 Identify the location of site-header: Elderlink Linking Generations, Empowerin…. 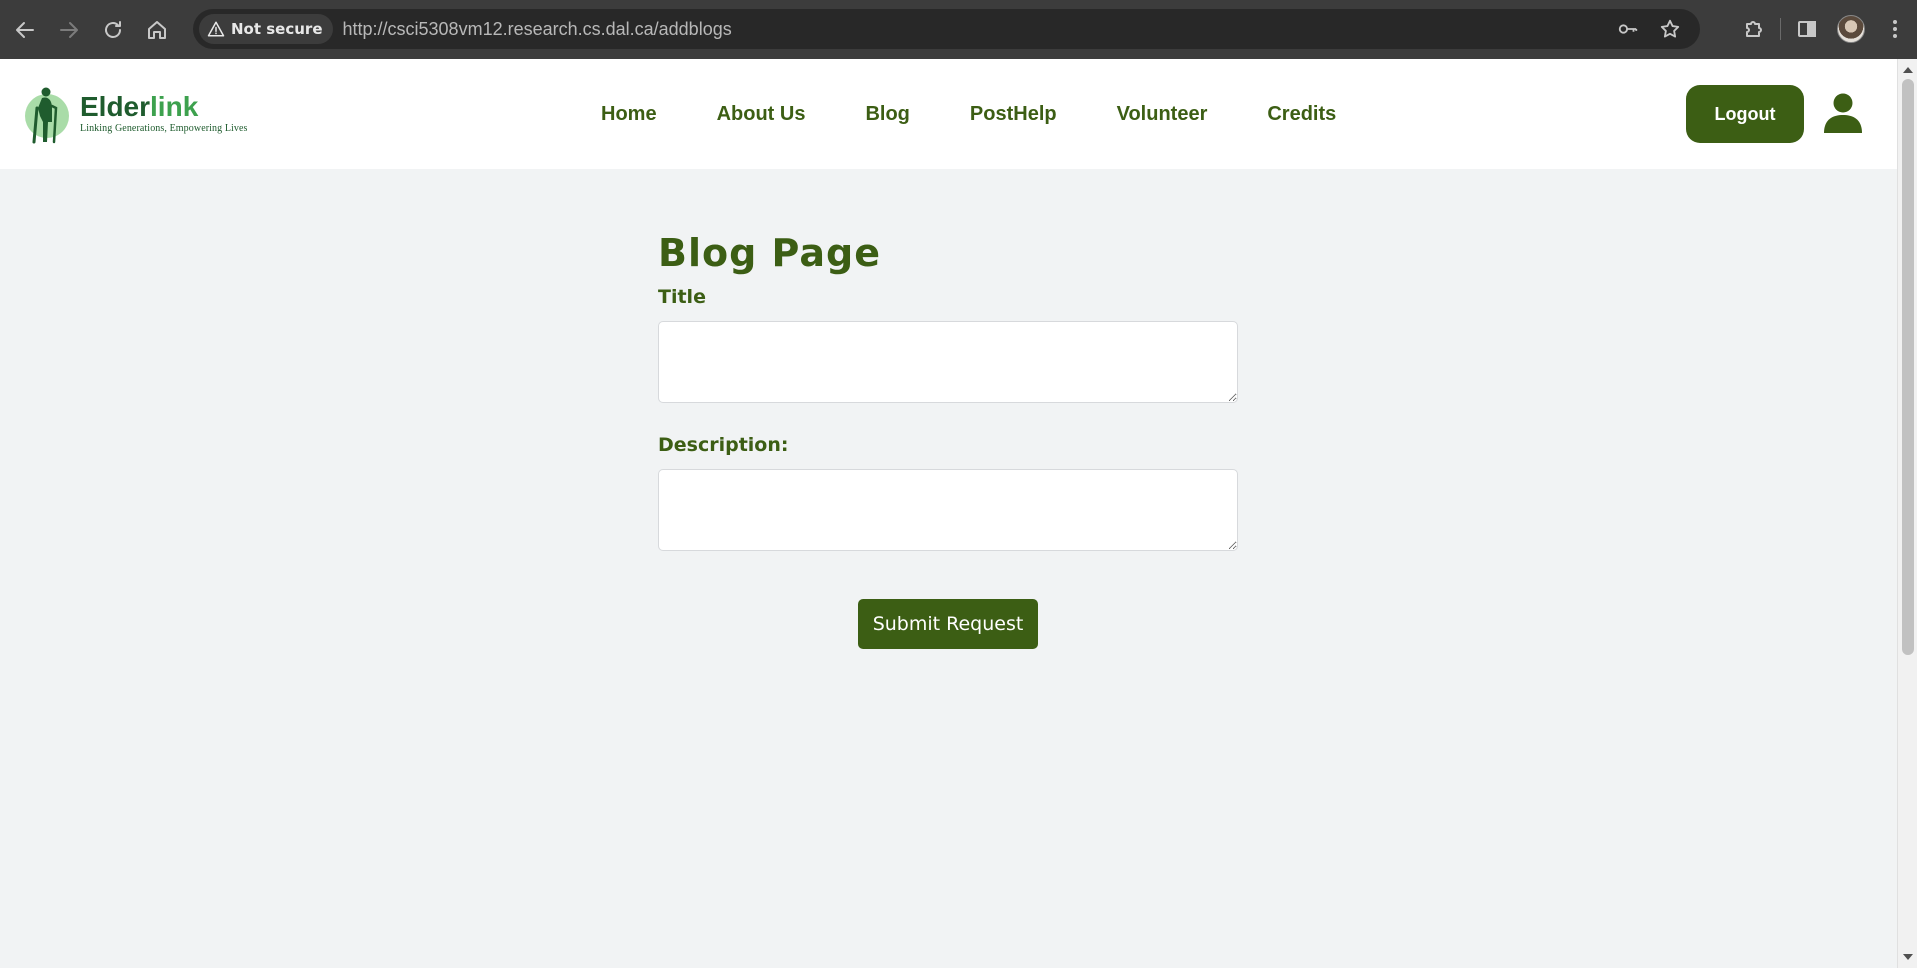
(948, 114).